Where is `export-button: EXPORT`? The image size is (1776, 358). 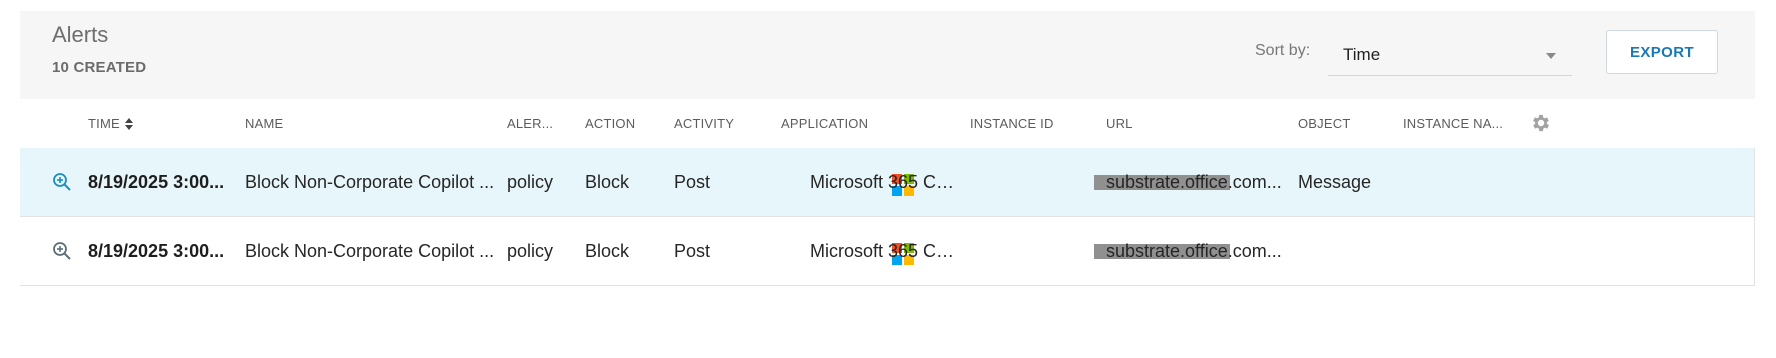 export-button: EXPORT is located at coordinates (1662, 52).